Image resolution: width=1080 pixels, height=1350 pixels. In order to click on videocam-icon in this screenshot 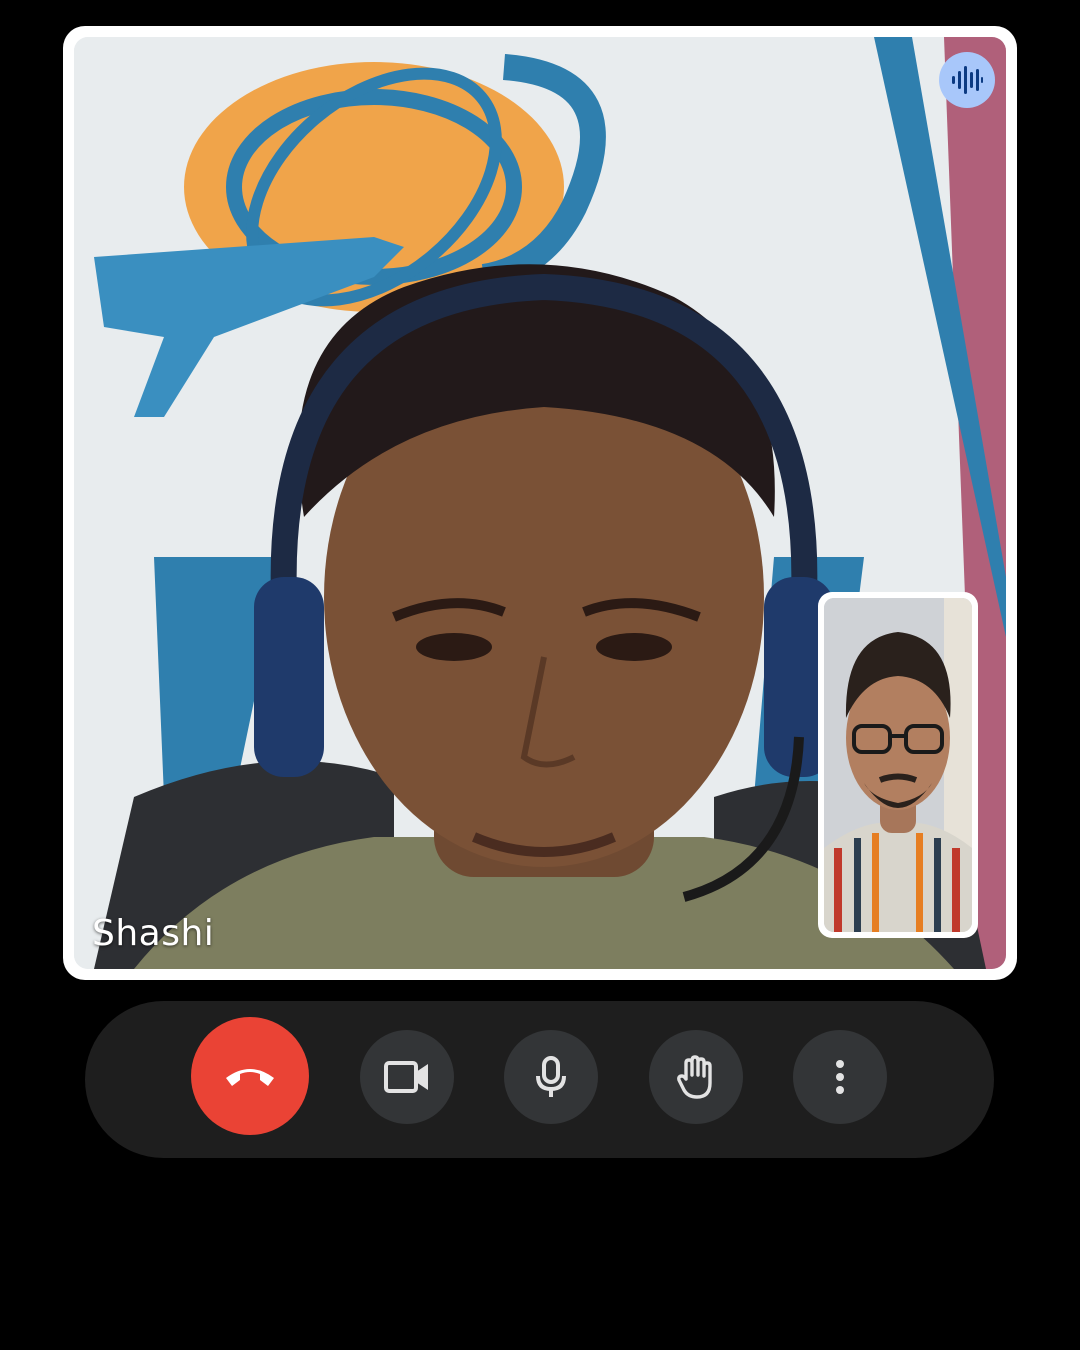, I will do `click(407, 1077)`.